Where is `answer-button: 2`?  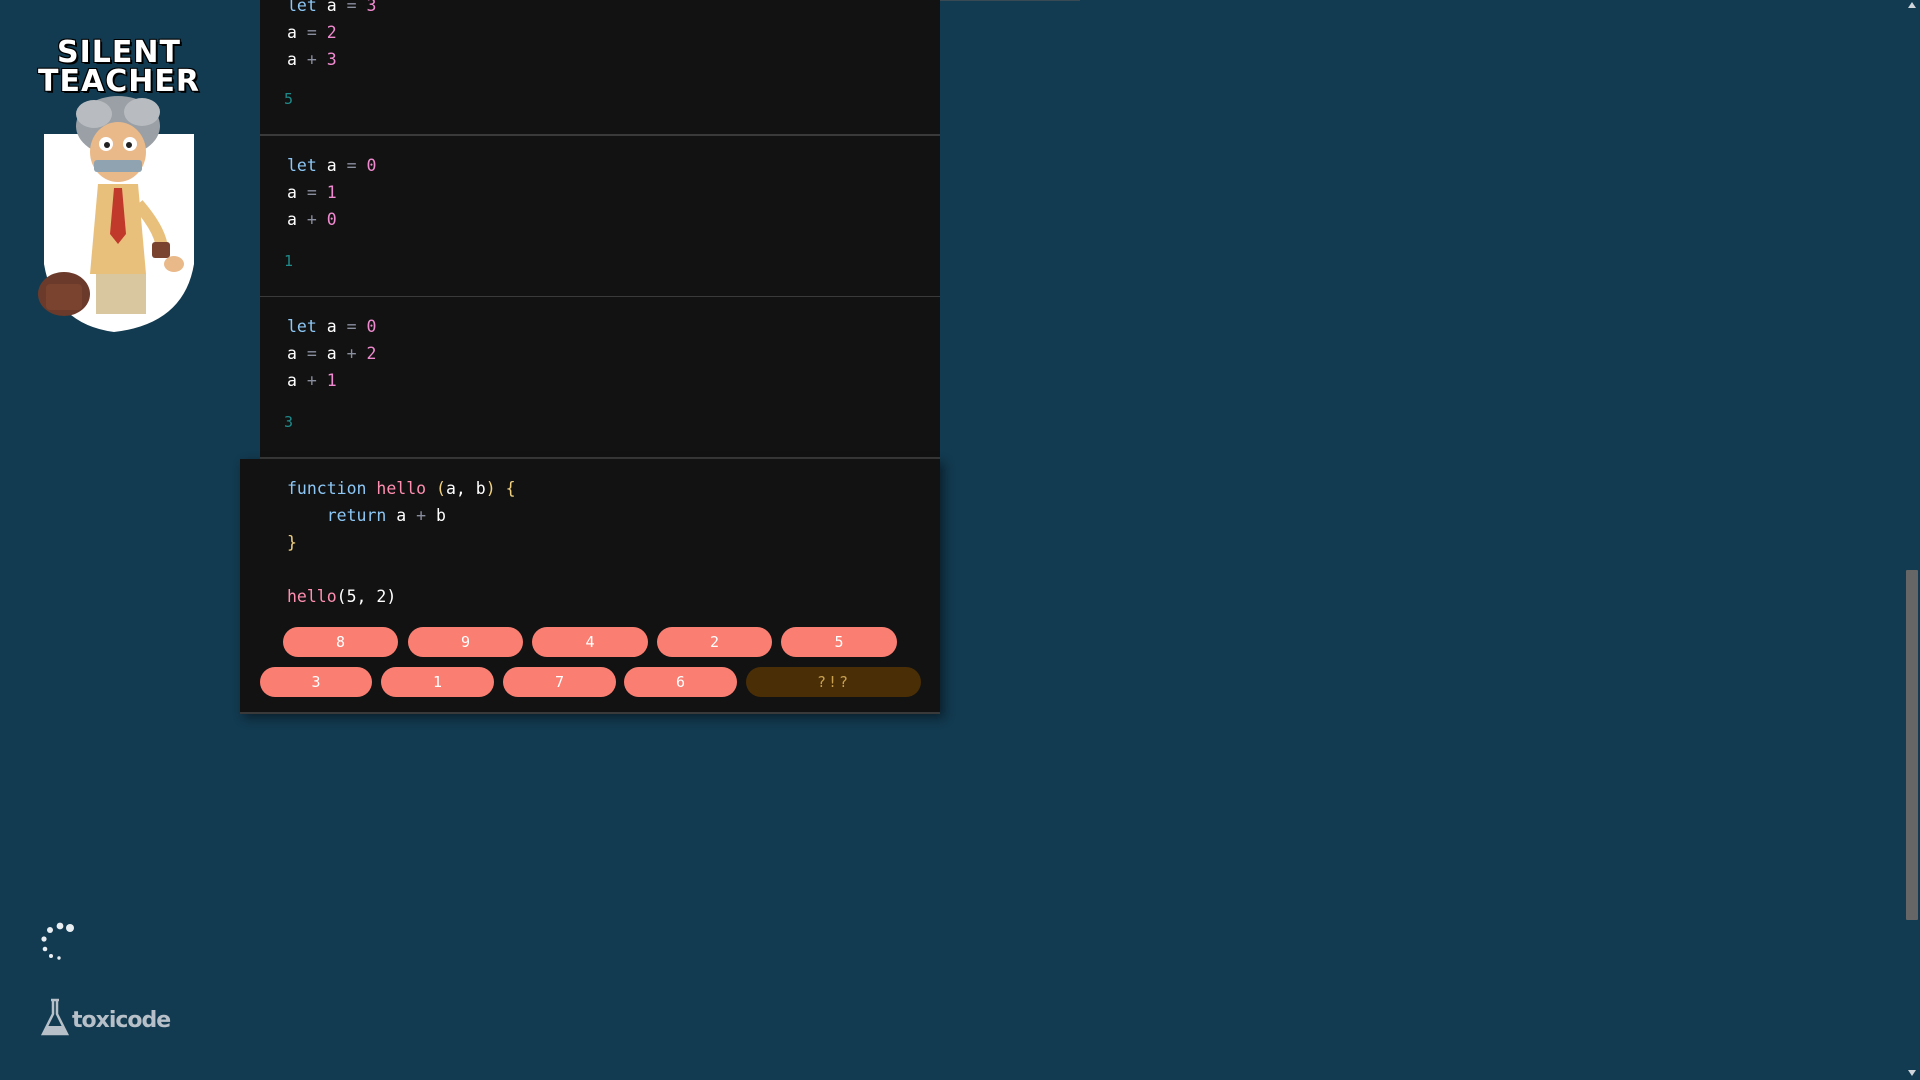
answer-button: 2 is located at coordinates (714, 642).